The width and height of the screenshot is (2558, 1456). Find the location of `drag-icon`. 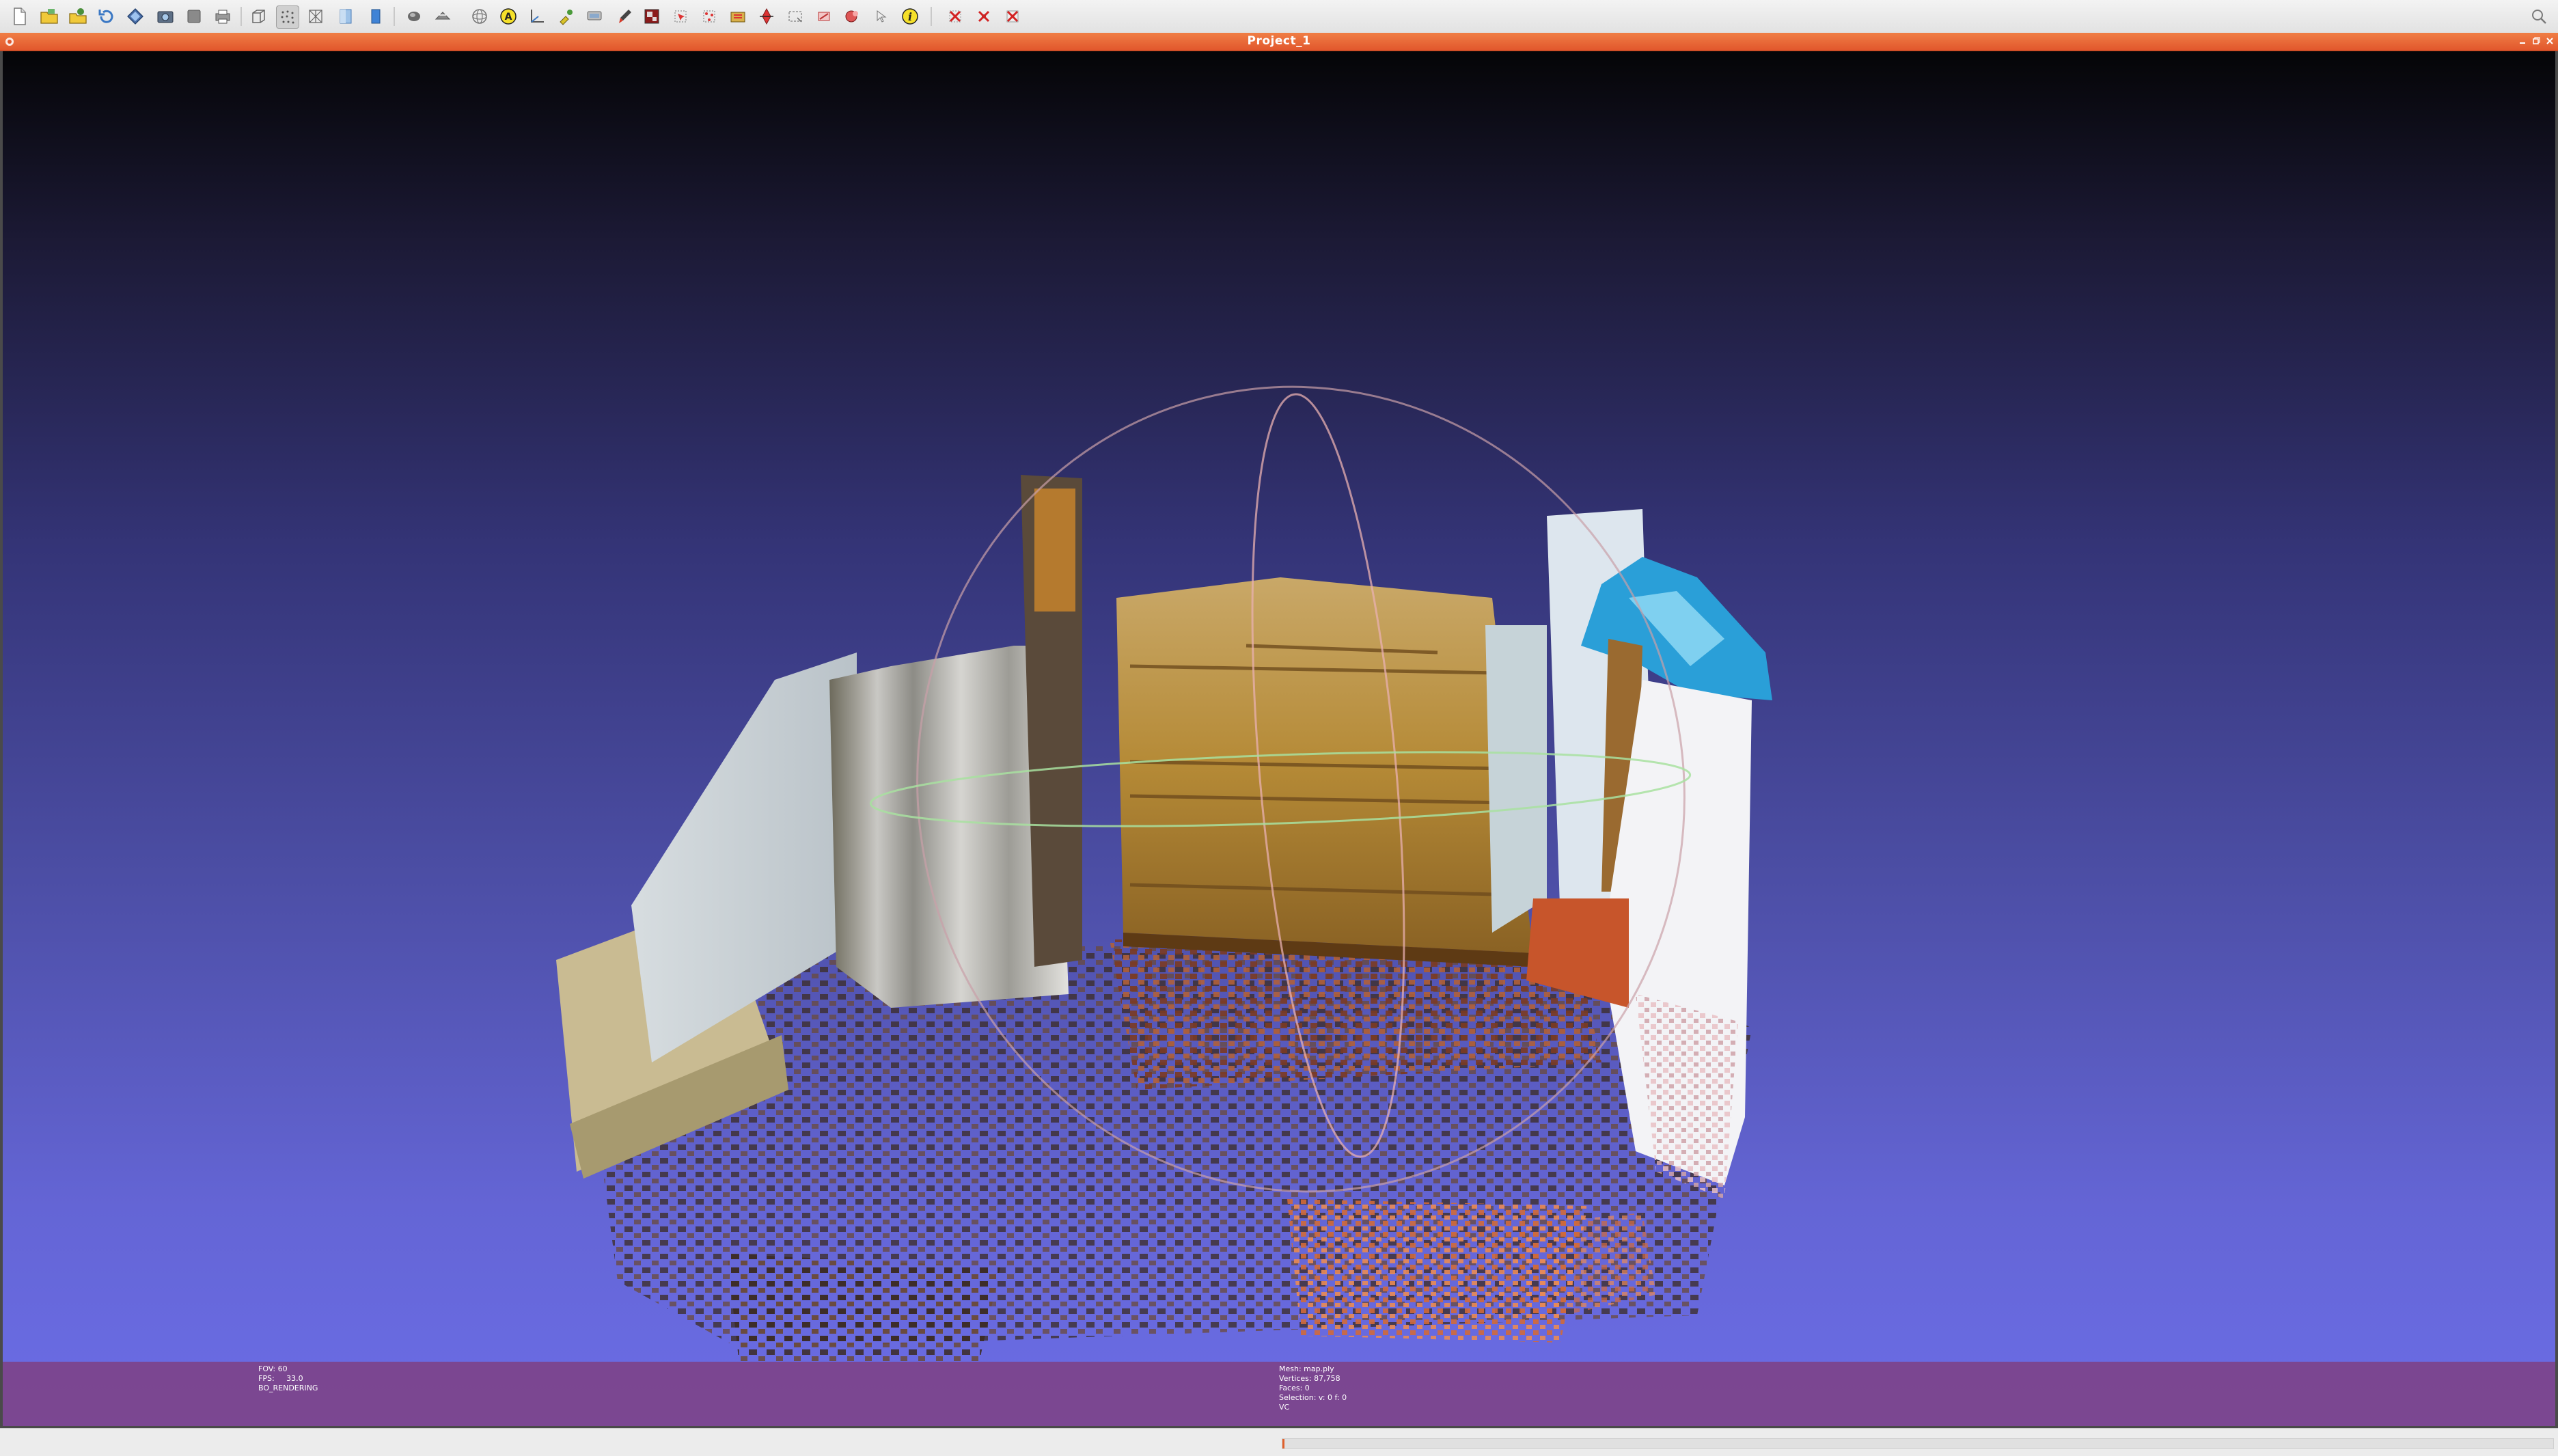

drag-icon is located at coordinates (881, 16).